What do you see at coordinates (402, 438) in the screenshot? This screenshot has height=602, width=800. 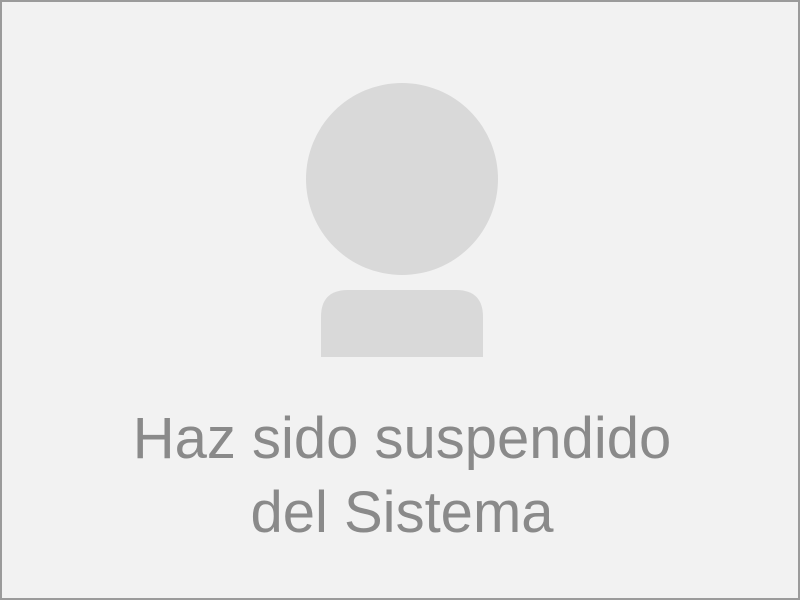 I see `suspension-message-line-1: Haz sido suspendido` at bounding box center [402, 438].